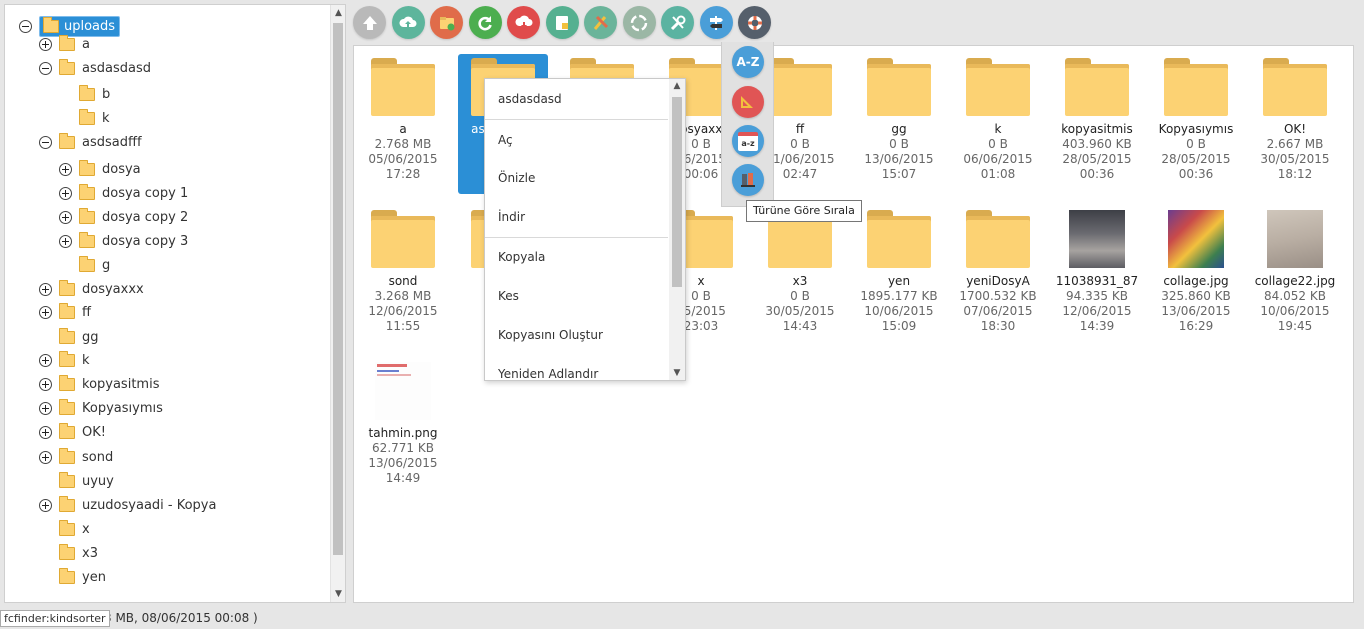  I want to click on file-item: collage.jpg 325.860 KB 13/06/2015 16:29, so click(1196, 277).